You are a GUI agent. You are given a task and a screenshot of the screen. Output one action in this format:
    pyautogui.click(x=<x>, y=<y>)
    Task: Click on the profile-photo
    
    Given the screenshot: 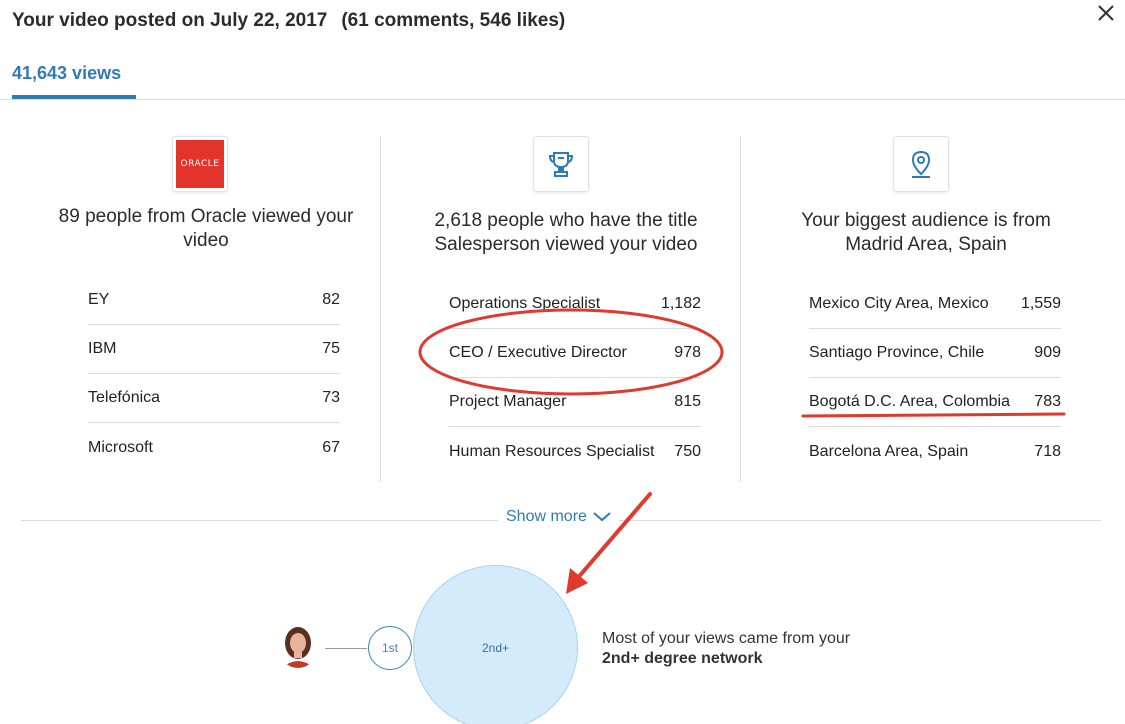 What is the action you would take?
    pyautogui.click(x=298, y=646)
    